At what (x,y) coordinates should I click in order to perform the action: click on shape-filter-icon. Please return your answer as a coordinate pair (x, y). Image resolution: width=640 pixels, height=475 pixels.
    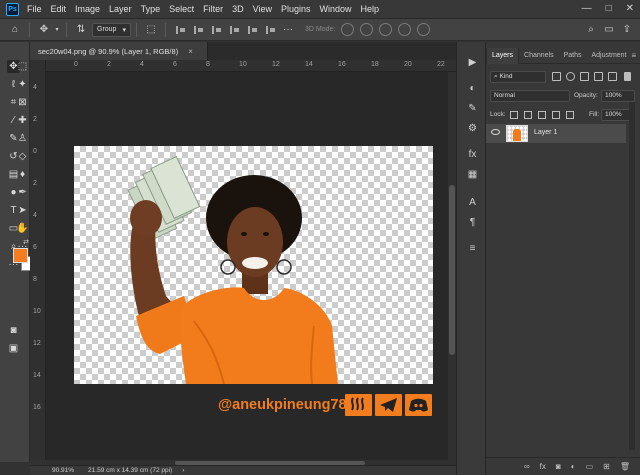
    Looking at the image, I should click on (598, 76).